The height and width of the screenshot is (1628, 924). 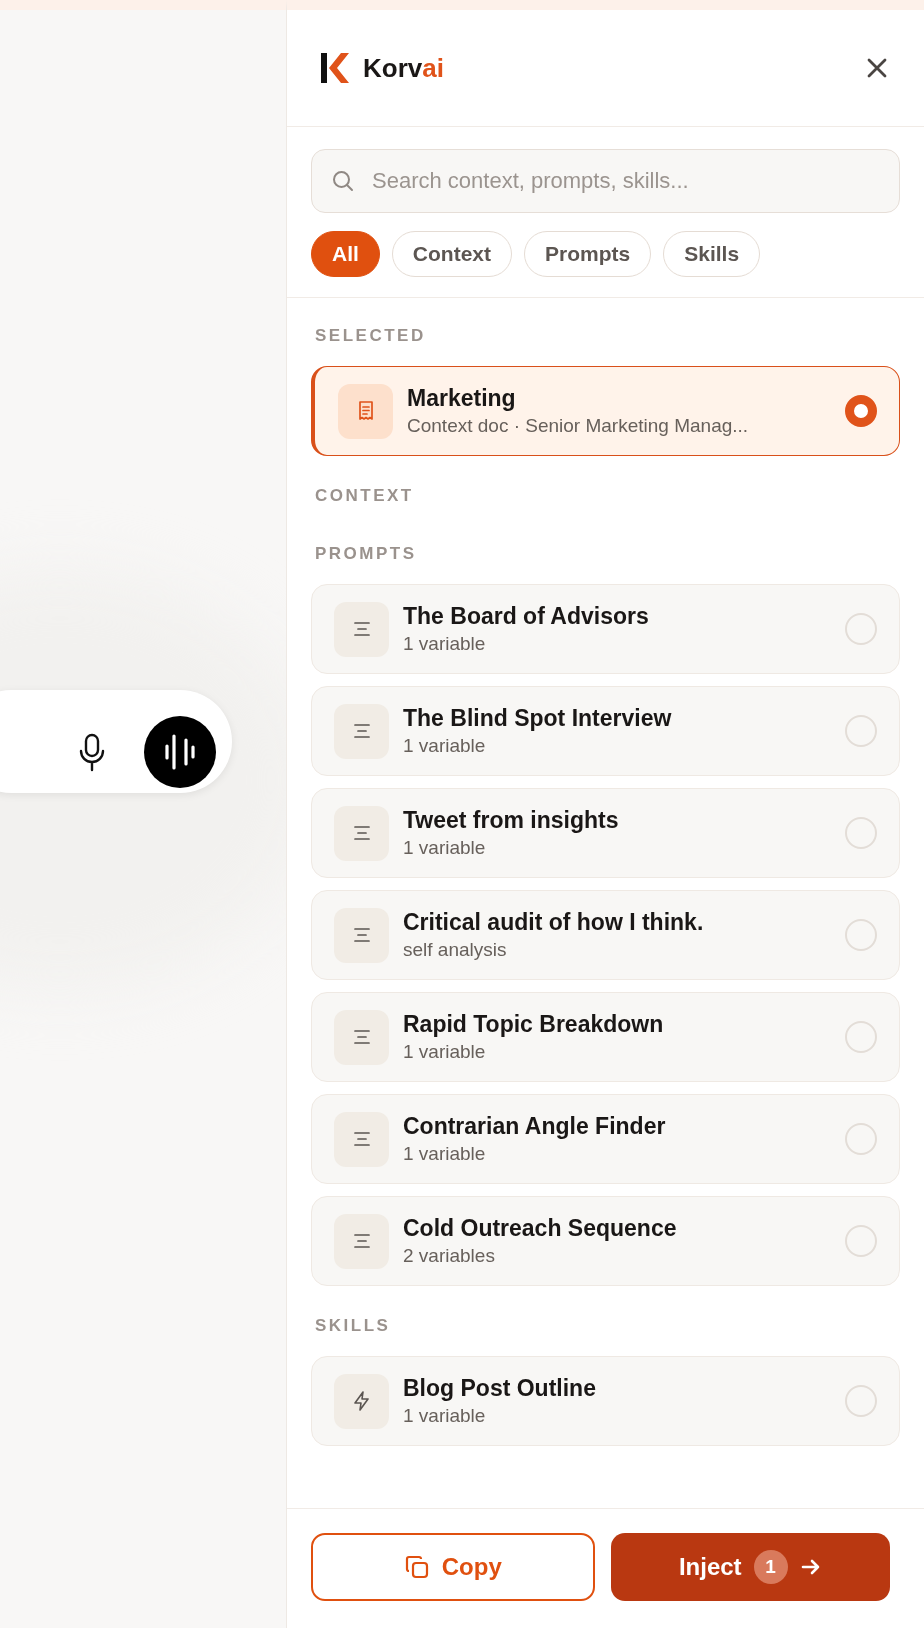 I want to click on item-subtitle: self analysis, so click(x=455, y=950).